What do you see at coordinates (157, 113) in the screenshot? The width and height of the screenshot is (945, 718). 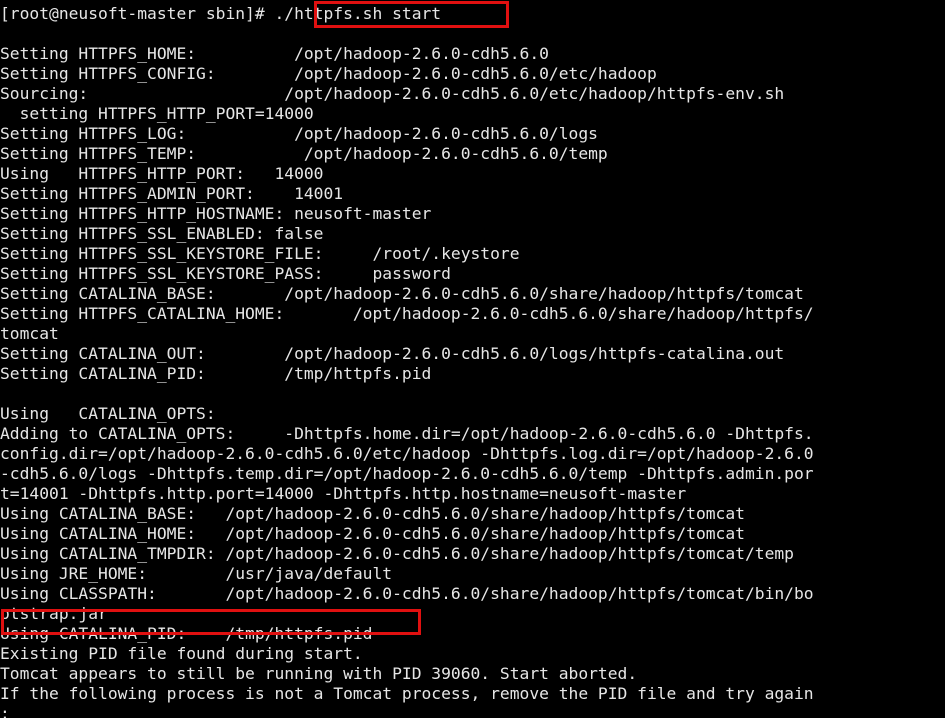 I see `terminal-line: setting HTTPFS_HTTP_PORT=14000` at bounding box center [157, 113].